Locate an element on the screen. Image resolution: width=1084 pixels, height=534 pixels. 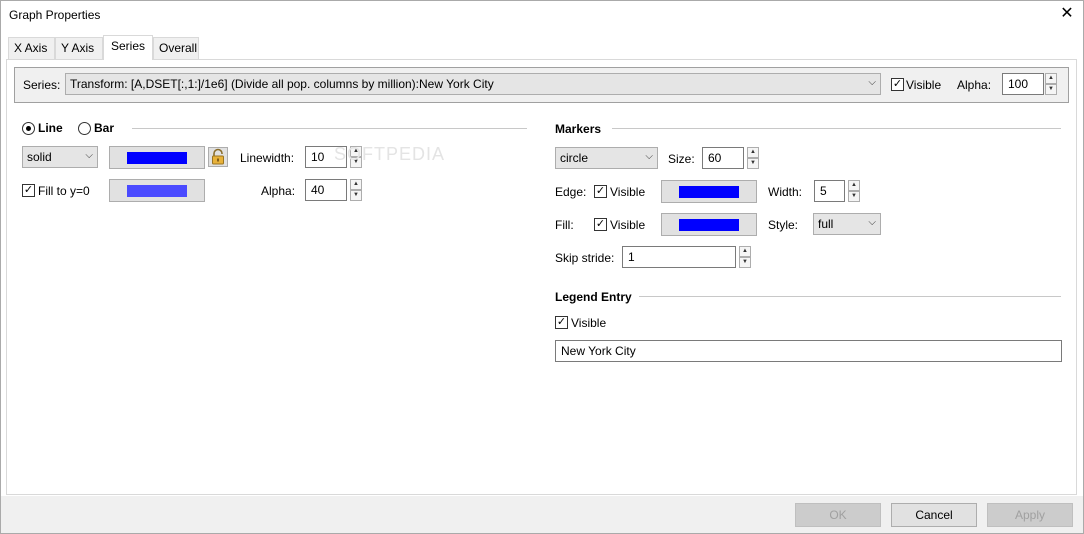
fill-alpha-label: Alpha: is located at coordinates (278, 191).